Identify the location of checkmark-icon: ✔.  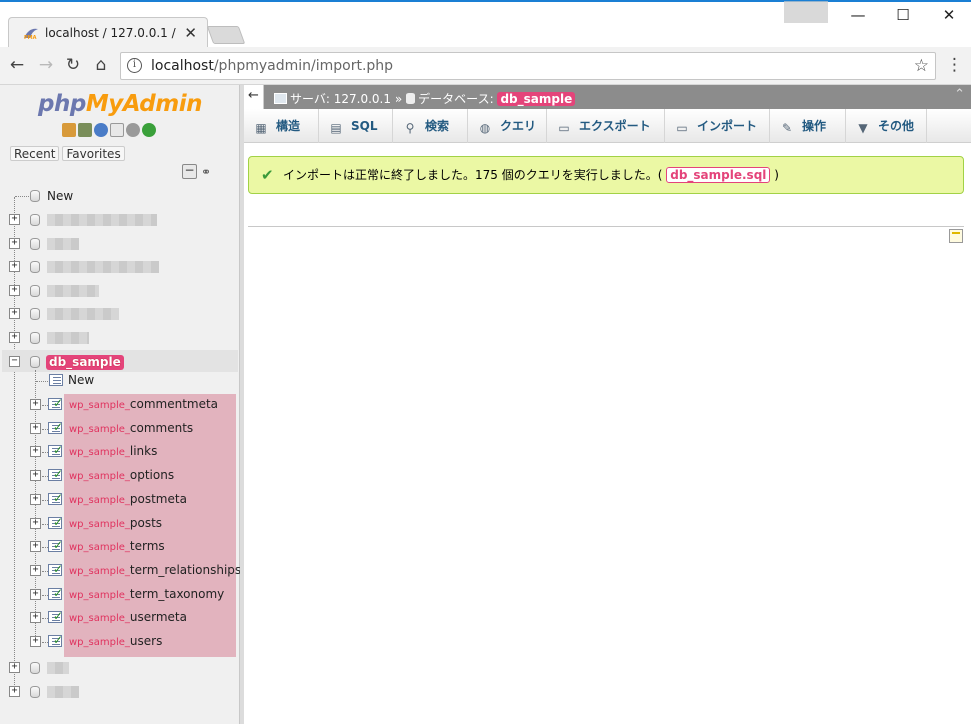
(267, 175).